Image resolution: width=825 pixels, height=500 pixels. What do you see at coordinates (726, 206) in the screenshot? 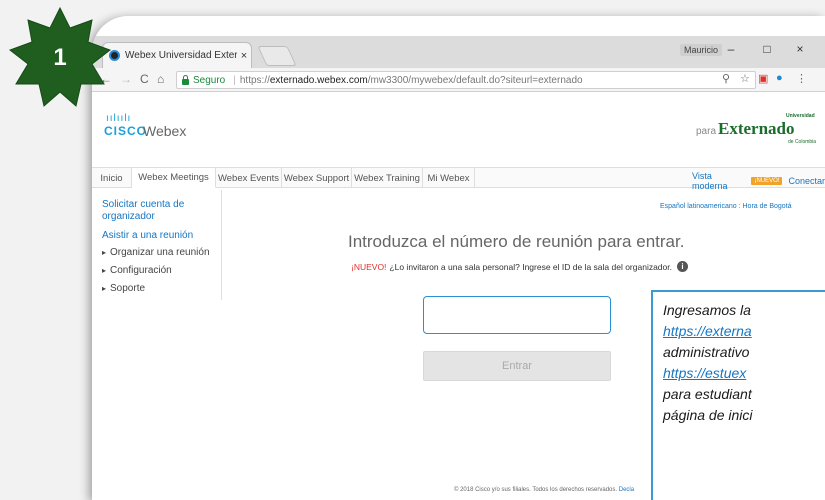
I see `locale-link: Español latinoamericano : Hora de Bogotá` at bounding box center [726, 206].